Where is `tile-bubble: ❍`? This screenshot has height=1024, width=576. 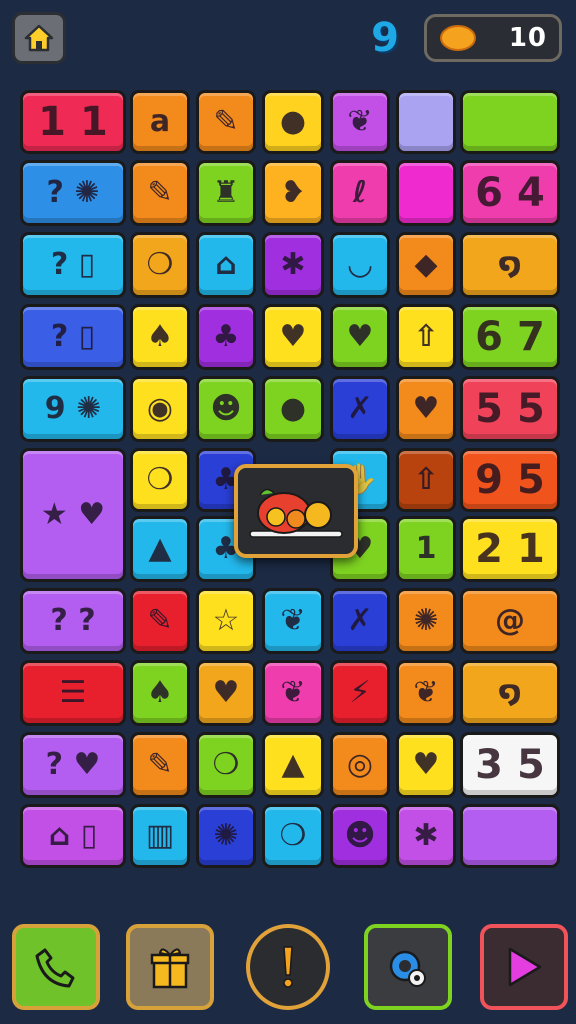 tile-bubble: ❍ is located at coordinates (160, 265).